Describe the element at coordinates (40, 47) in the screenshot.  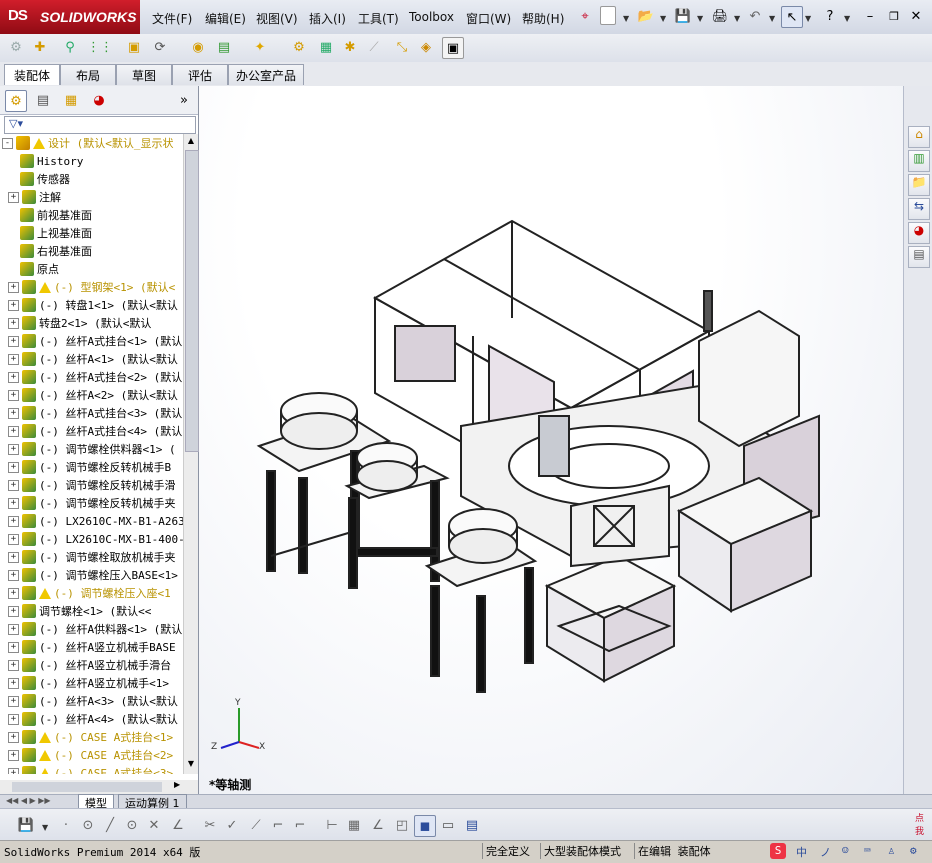
I see `insert-component-icon: ✚` at that location.